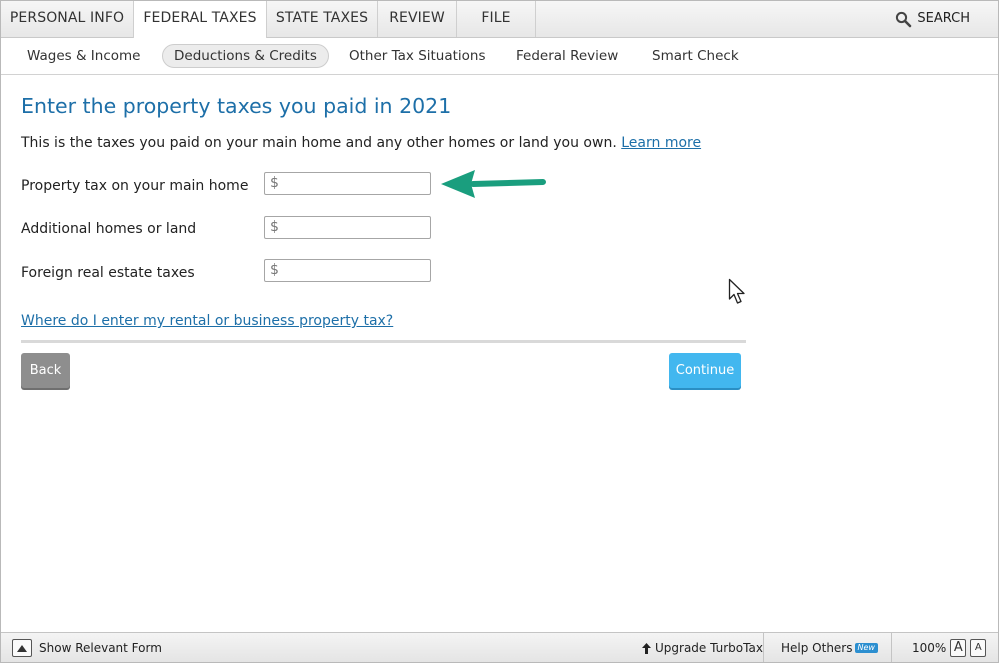  I want to click on help-others-button: Help Others New, so click(829, 647).